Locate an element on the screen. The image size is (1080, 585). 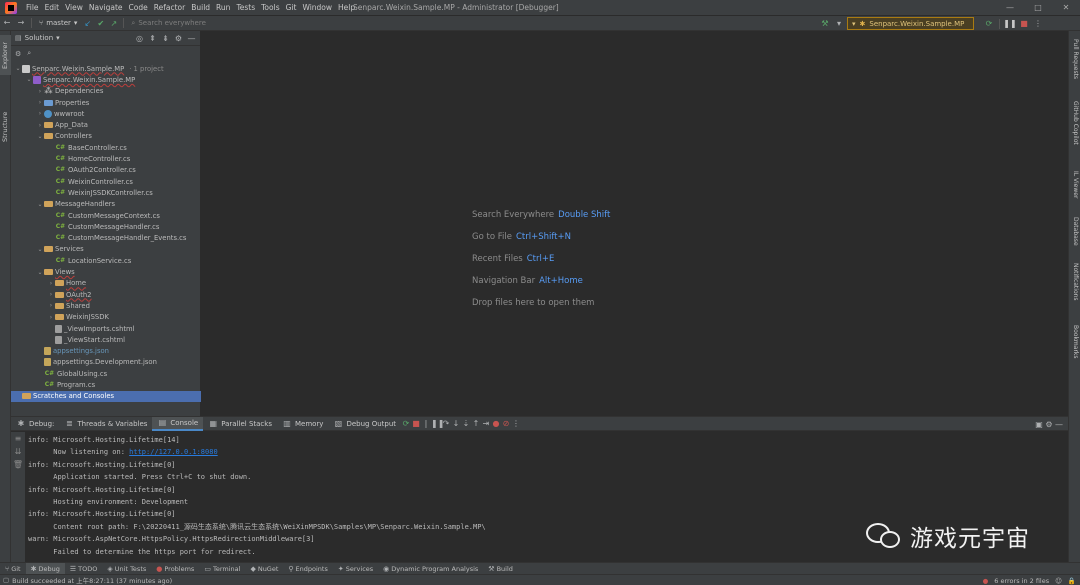
menu-tests: Tests is located at coordinates (245, 7).